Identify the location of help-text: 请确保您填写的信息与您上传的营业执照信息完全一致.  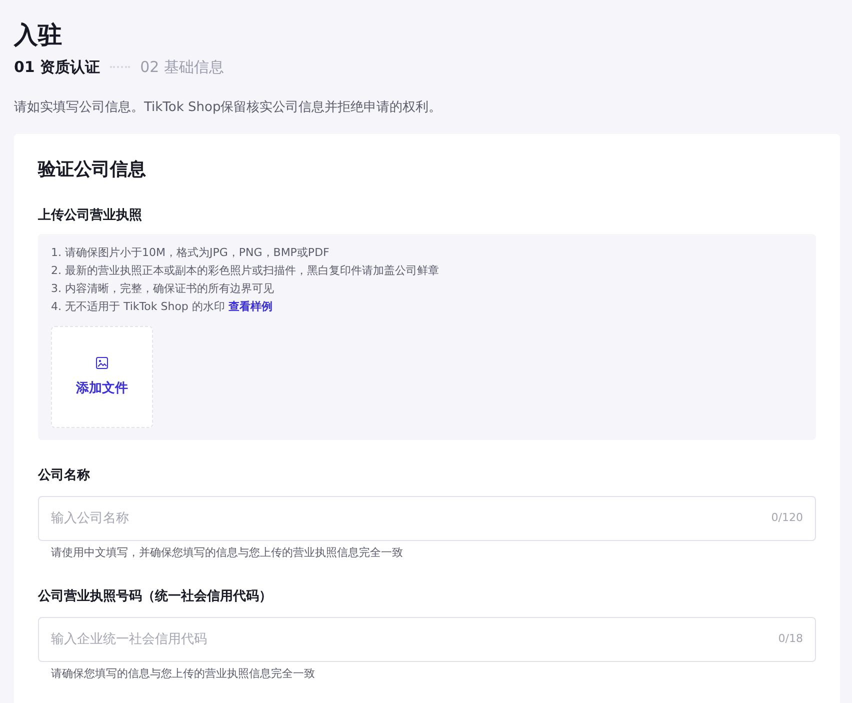
(183, 674).